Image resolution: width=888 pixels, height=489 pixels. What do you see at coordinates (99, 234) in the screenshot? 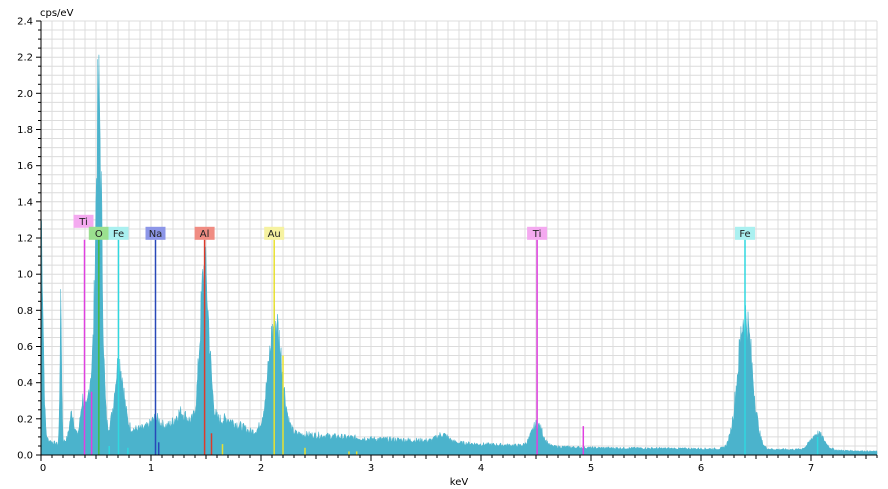
I see `element-label: O` at bounding box center [99, 234].